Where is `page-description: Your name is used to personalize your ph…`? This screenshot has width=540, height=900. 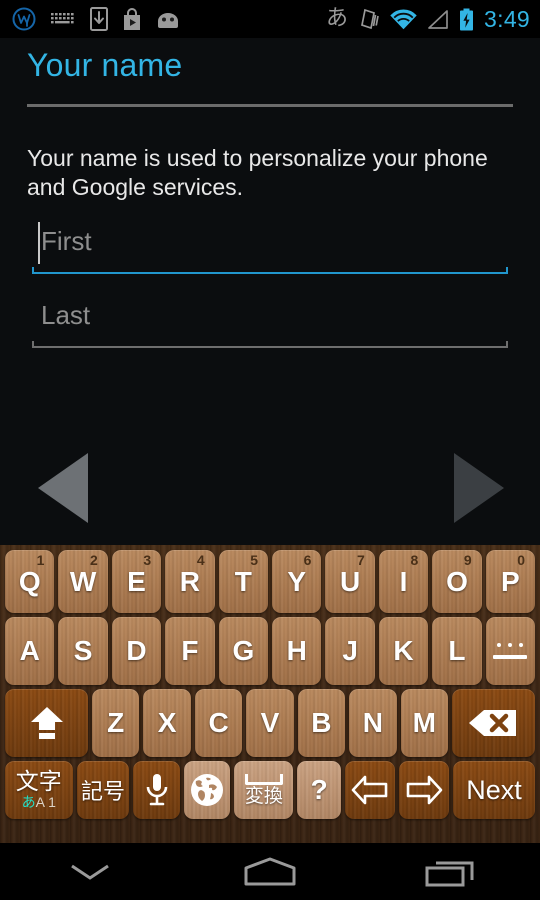
page-description: Your name is used to personalize your ph… is located at coordinates (257, 172).